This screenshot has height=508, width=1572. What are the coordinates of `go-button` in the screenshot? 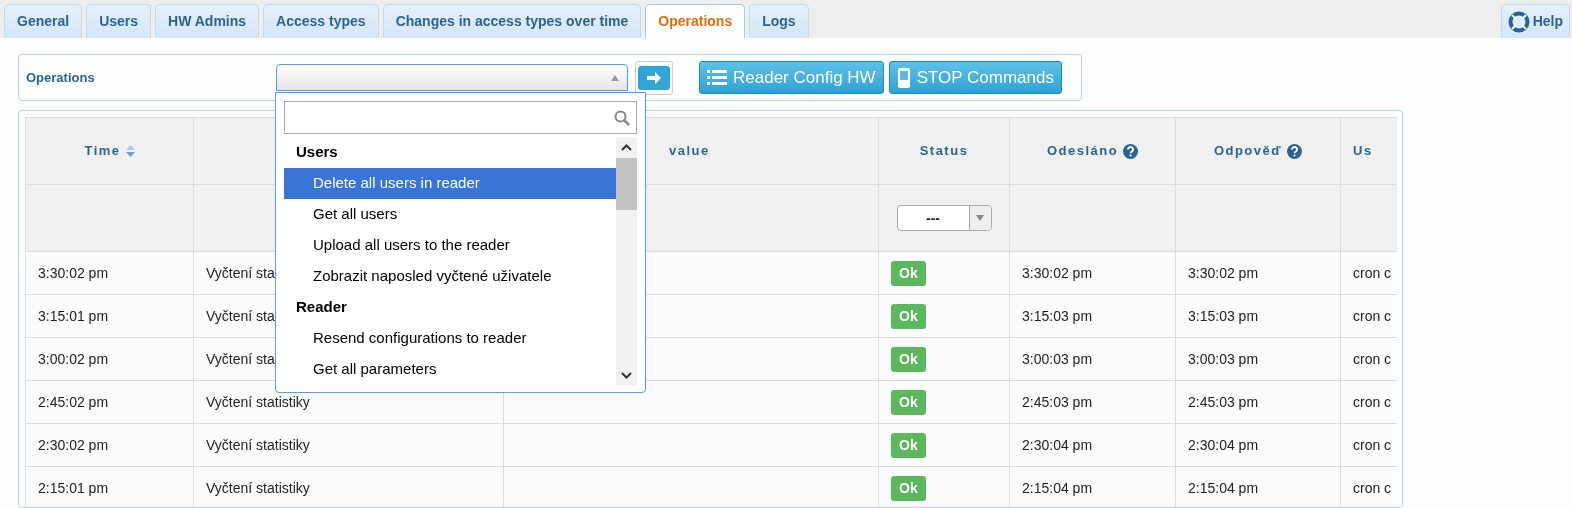 It's located at (654, 77).